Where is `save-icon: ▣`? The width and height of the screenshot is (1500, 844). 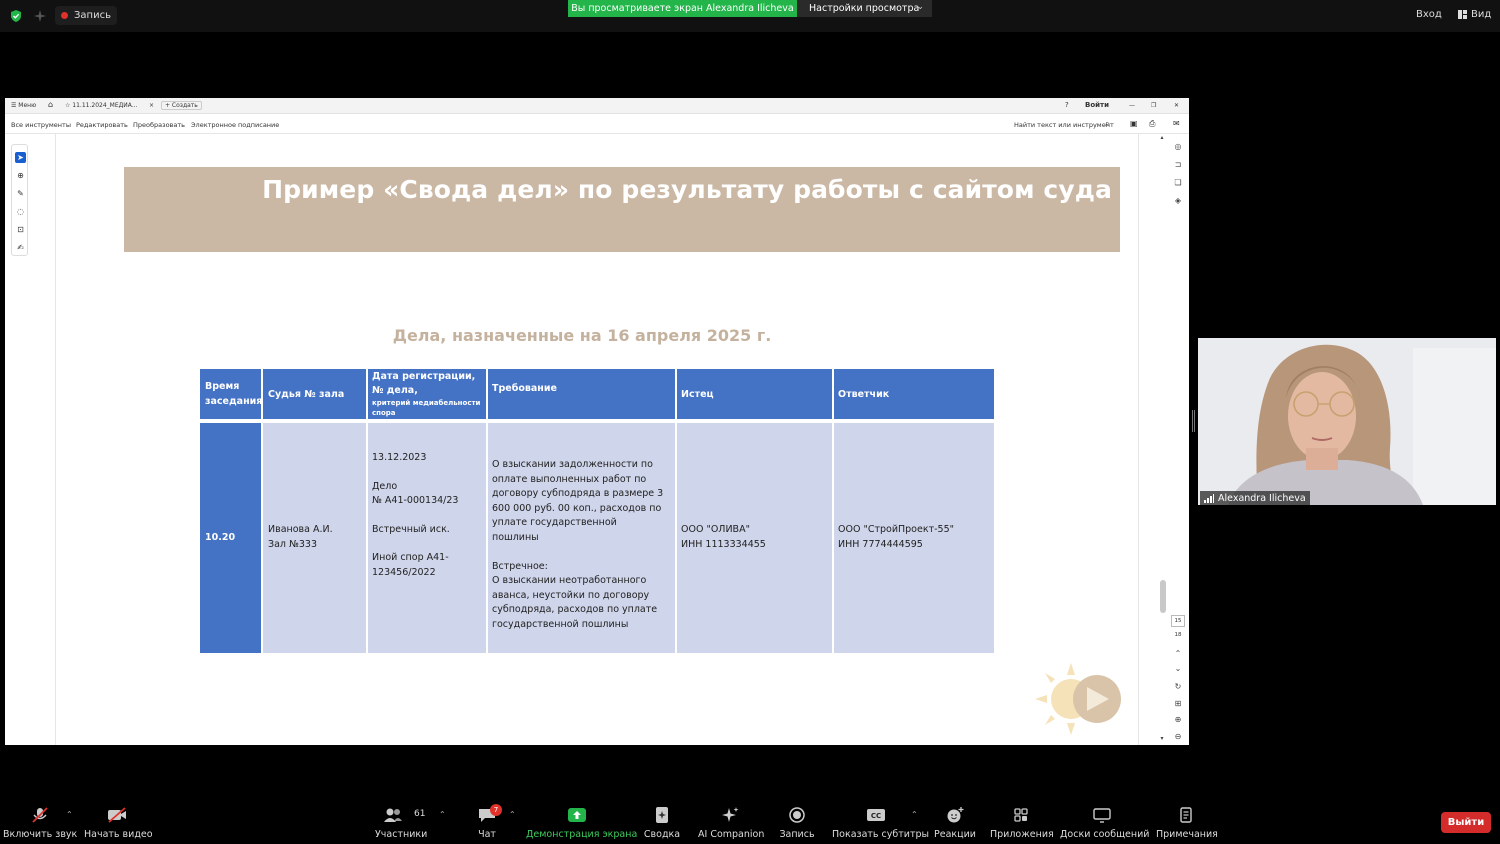 save-icon: ▣ is located at coordinates (1134, 123).